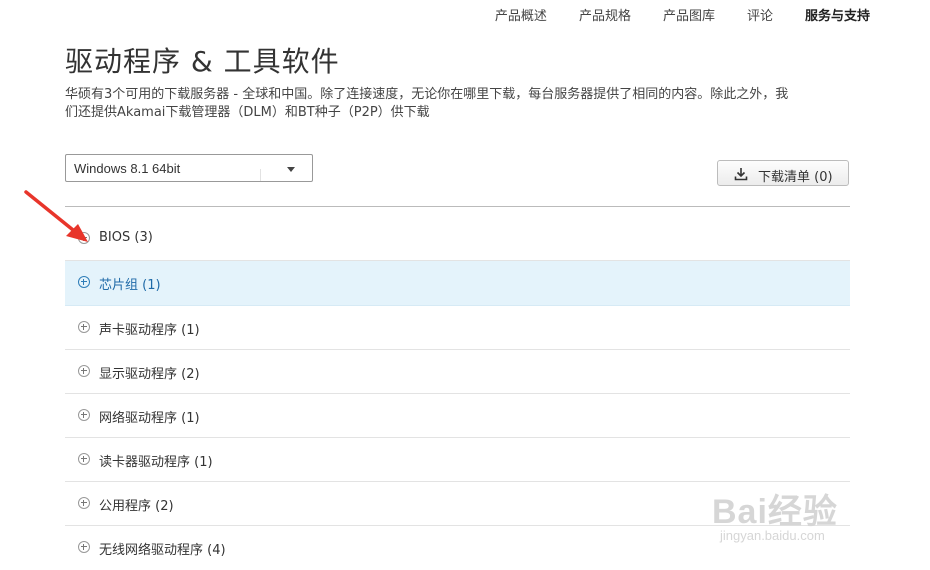 This screenshot has height=570, width=930. What do you see at coordinates (162, 550) in the screenshot?
I see `category-label: 无线网络驱动程序 (4)` at bounding box center [162, 550].